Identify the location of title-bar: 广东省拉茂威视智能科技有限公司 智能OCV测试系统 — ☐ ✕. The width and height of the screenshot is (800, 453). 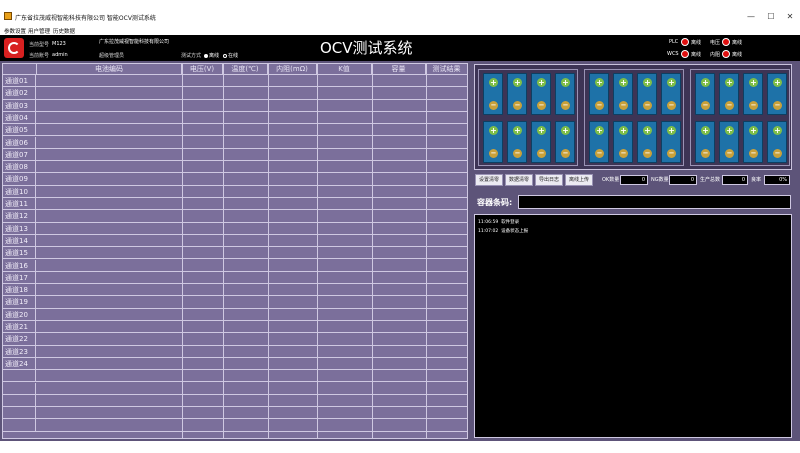
(400, 17).